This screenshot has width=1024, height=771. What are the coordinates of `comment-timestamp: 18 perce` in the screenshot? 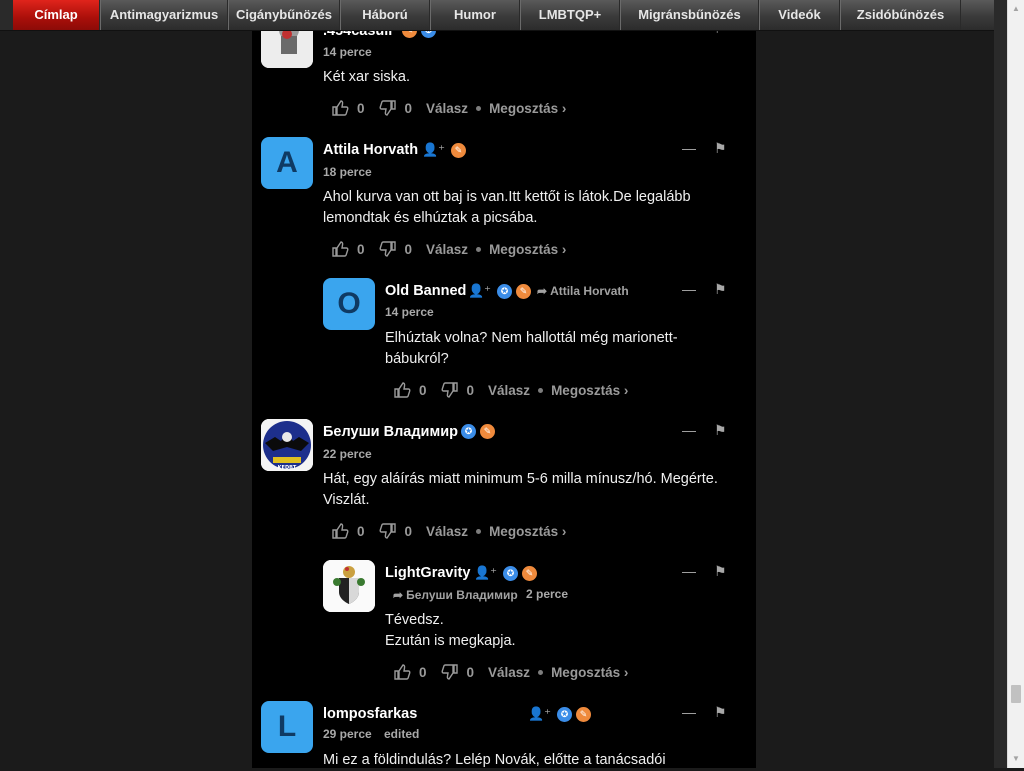 It's located at (347, 172).